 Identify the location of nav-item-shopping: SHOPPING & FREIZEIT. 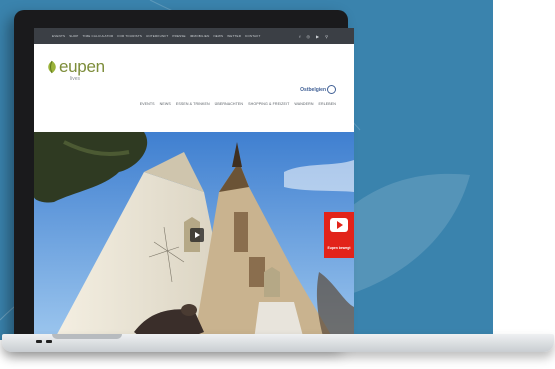
(268, 104).